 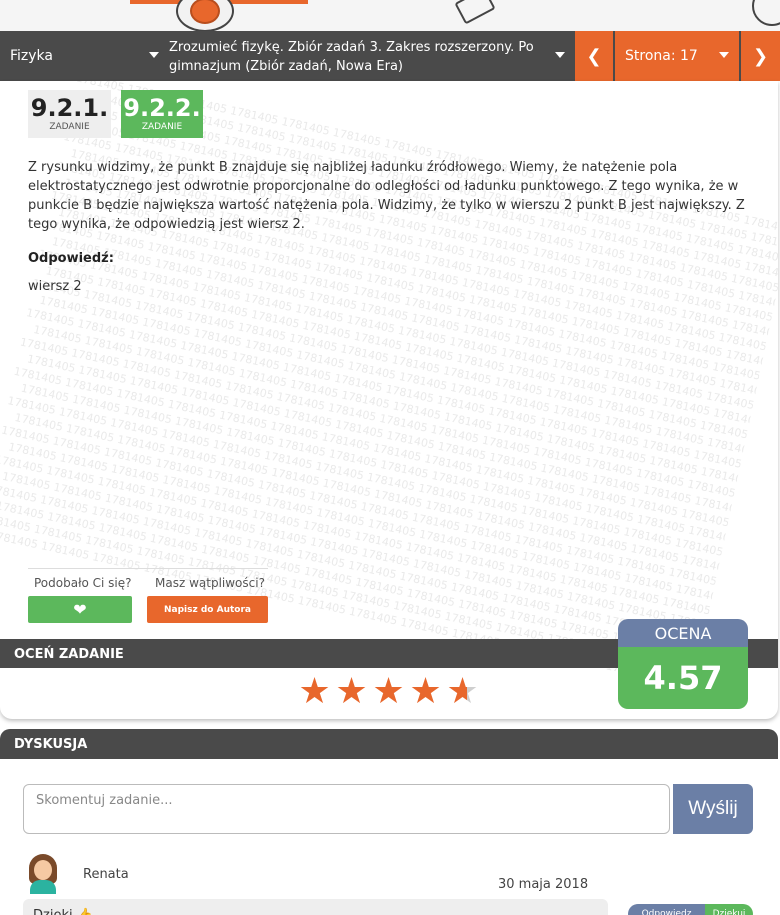 What do you see at coordinates (83, 583) in the screenshot?
I see `liked-question: Podobało Ci się?` at bounding box center [83, 583].